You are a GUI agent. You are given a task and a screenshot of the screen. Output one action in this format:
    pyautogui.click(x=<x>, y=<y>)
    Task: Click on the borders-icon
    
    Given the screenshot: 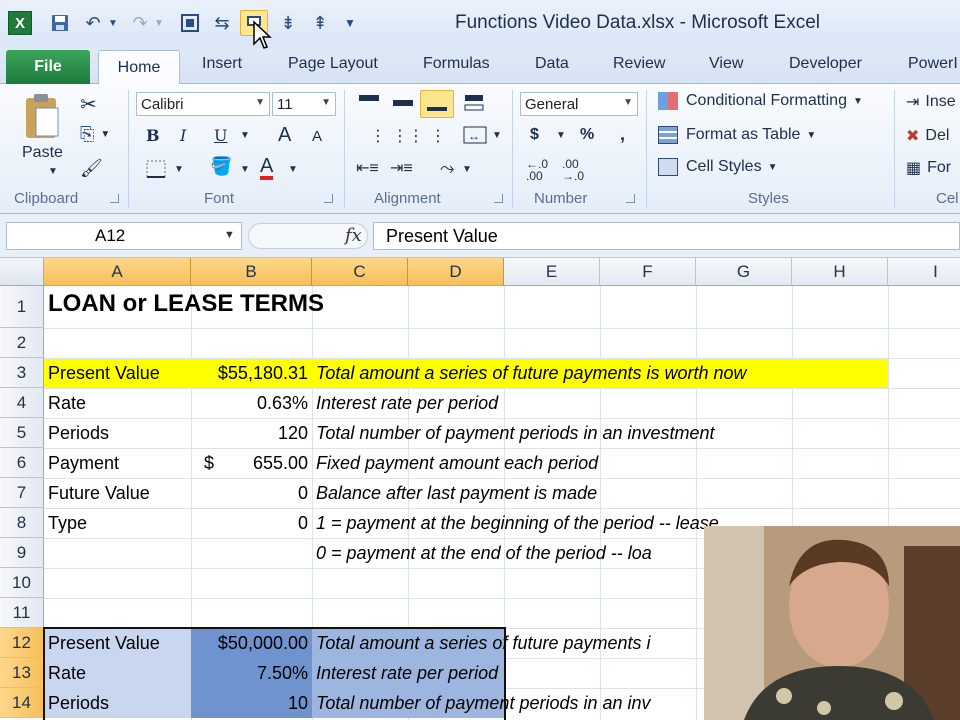 What is the action you would take?
    pyautogui.click(x=156, y=169)
    